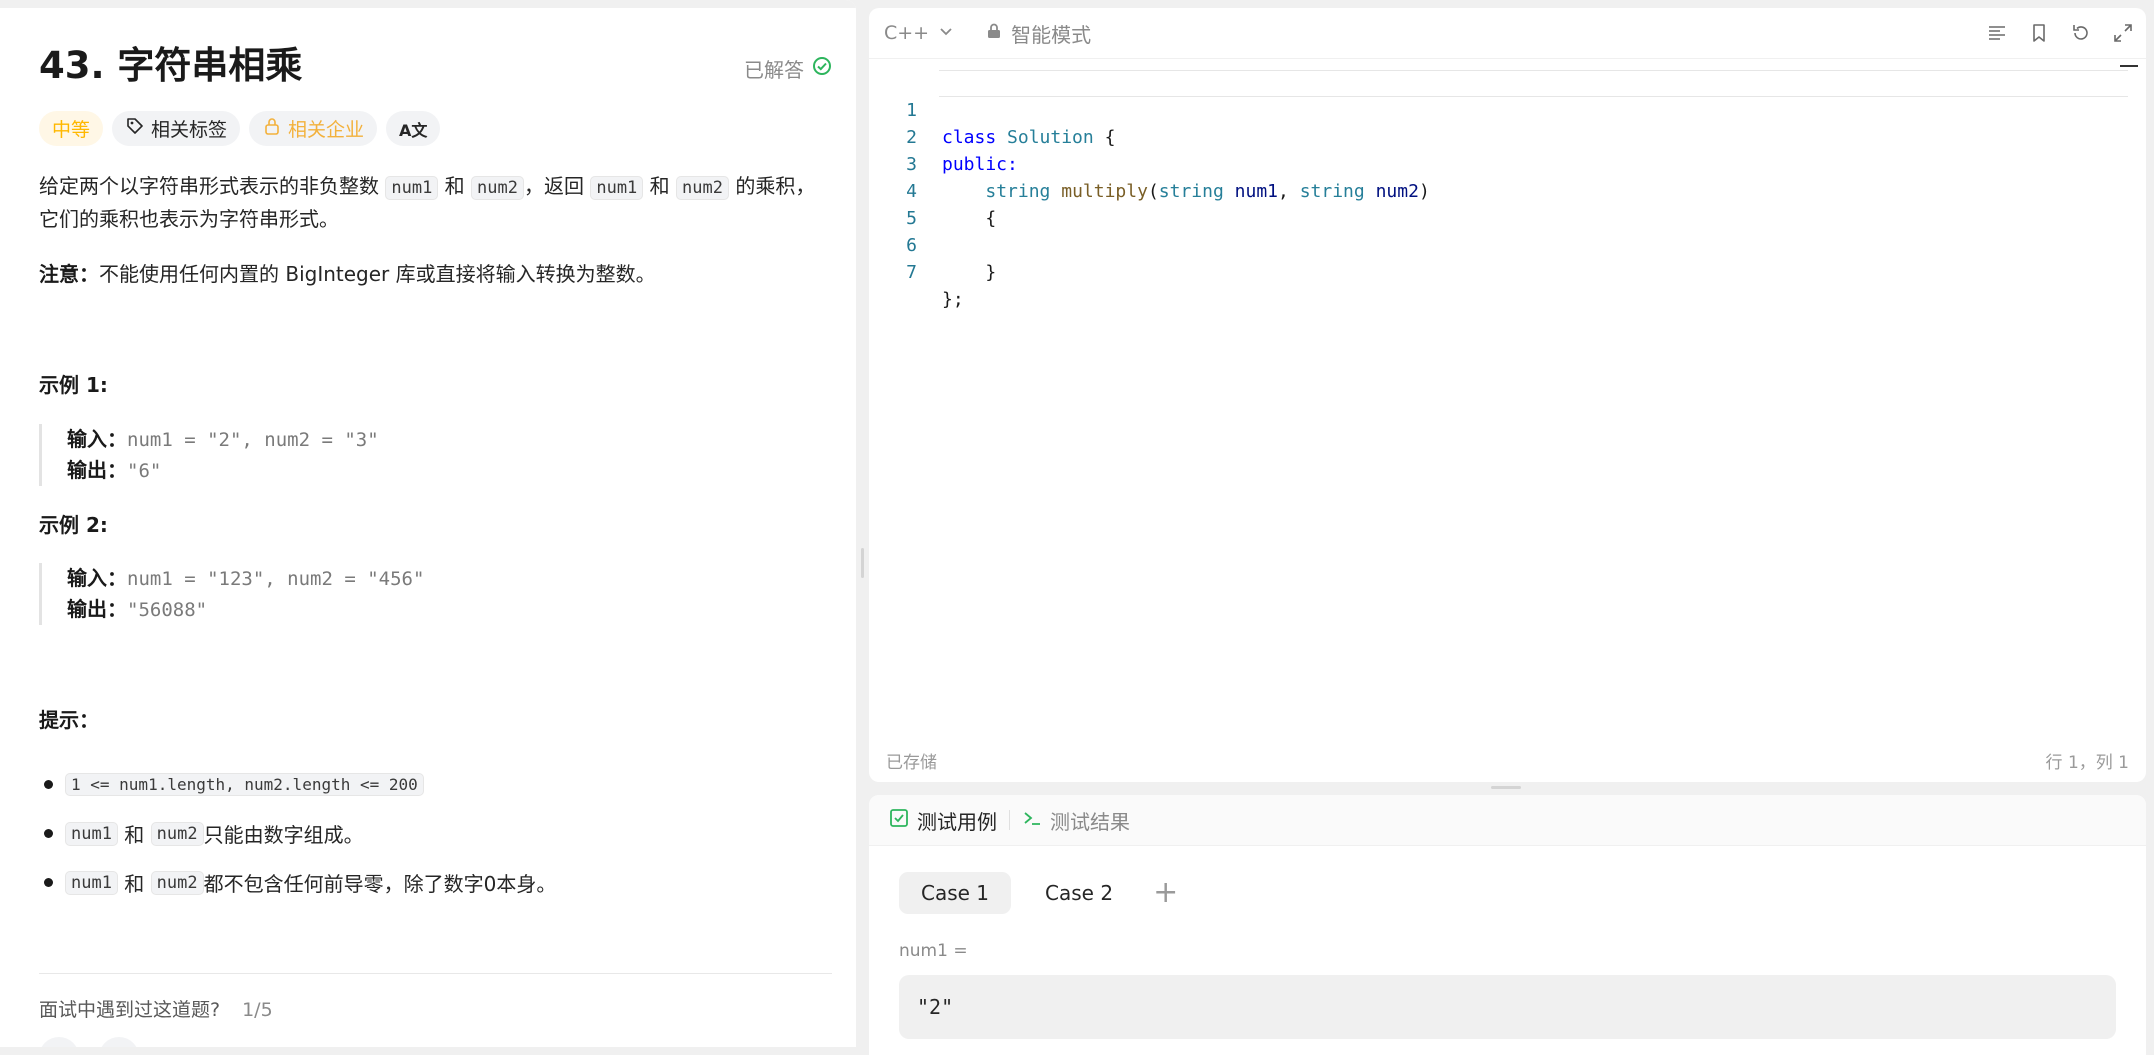 The image size is (2154, 1055). Describe the element at coordinates (1079, 893) in the screenshot. I see `case-tab: Case 2` at that location.